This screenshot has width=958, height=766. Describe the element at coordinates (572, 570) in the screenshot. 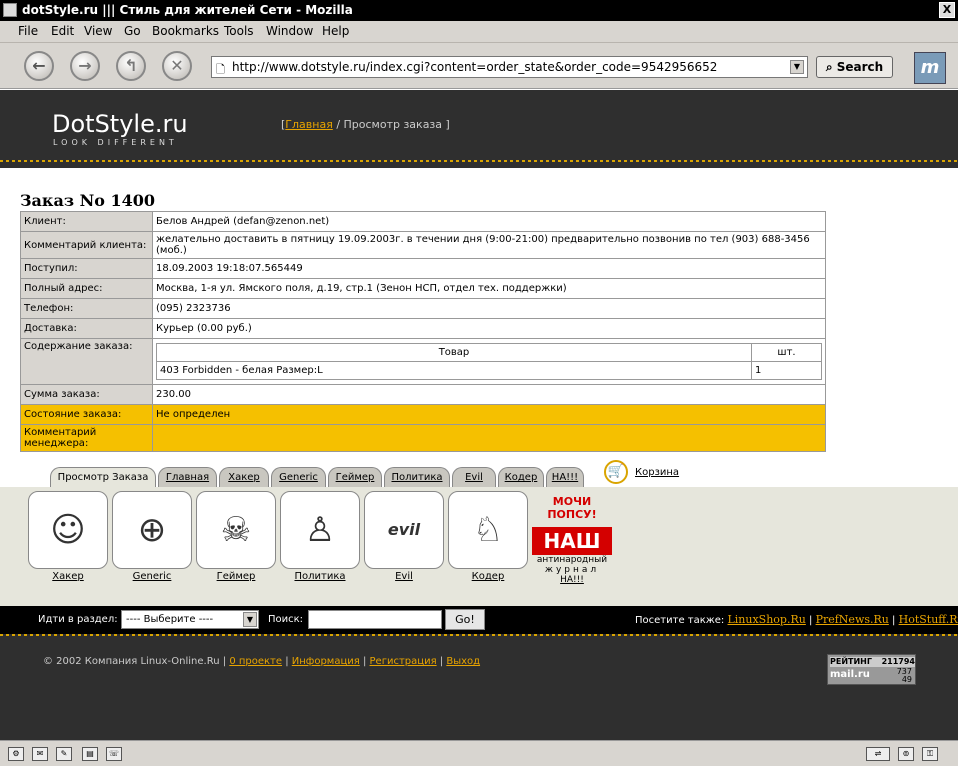

I see `nash-subtitle-2: журнал` at that location.